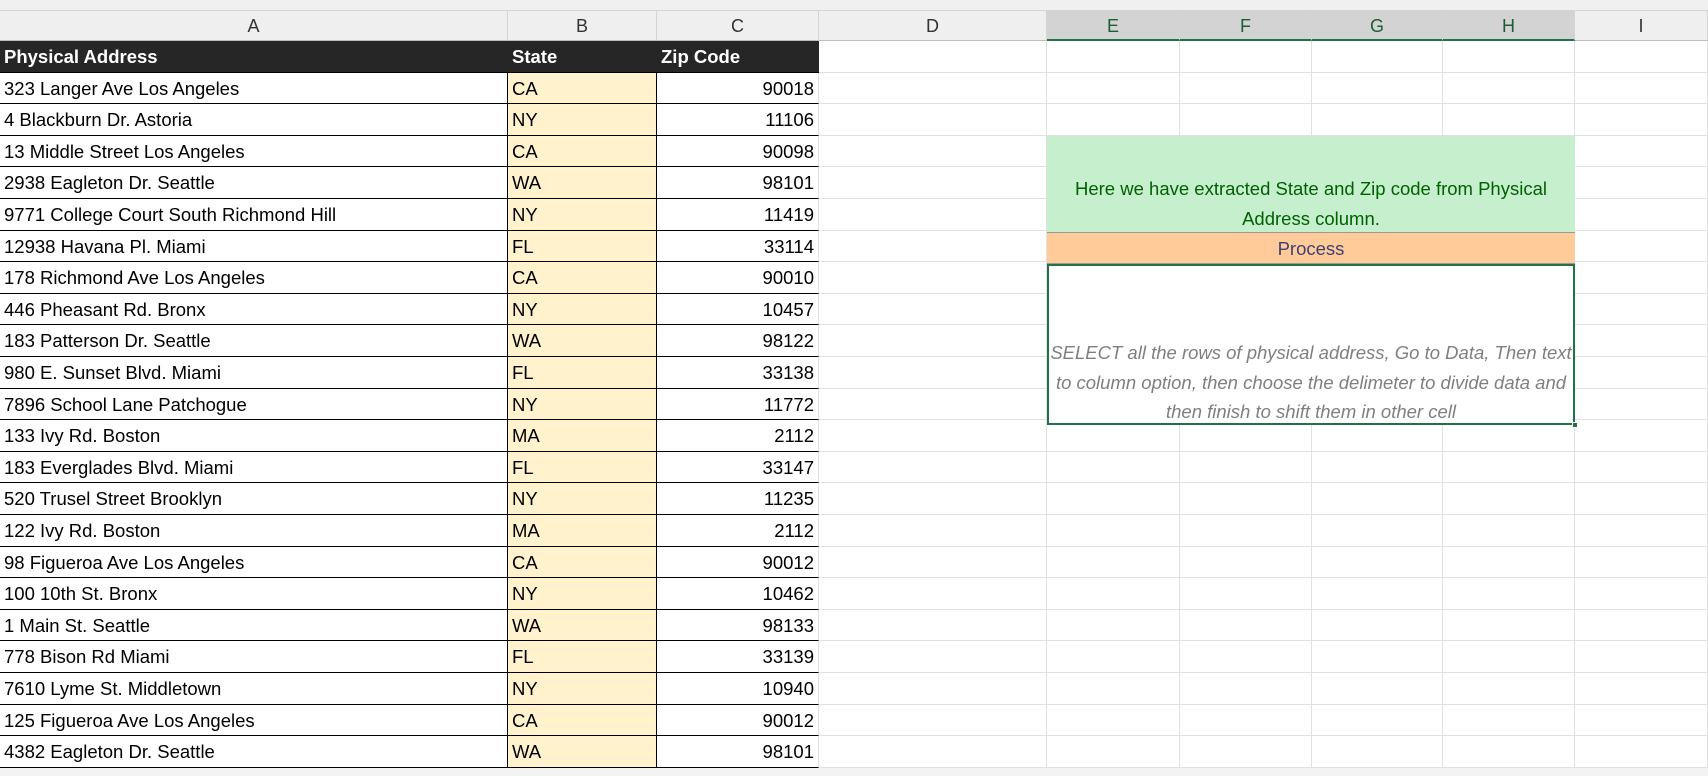 This screenshot has width=1708, height=776. I want to click on address-cell: 7610 Lyme St. Middletown, so click(254, 689).